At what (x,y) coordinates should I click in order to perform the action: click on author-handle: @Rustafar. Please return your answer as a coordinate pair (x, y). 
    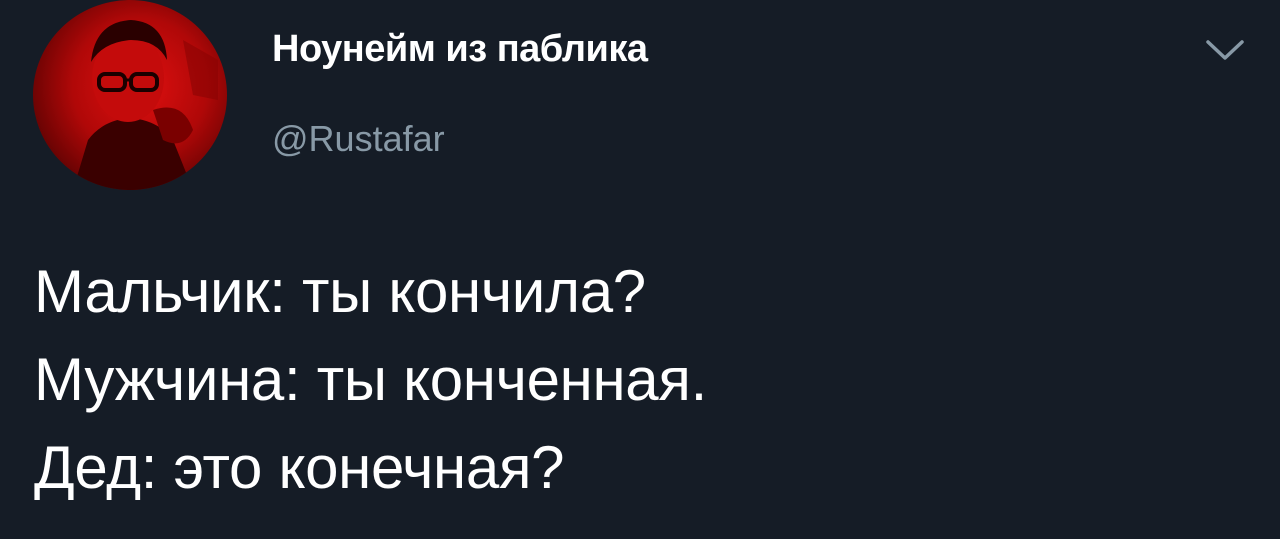
    Looking at the image, I should click on (358, 139).